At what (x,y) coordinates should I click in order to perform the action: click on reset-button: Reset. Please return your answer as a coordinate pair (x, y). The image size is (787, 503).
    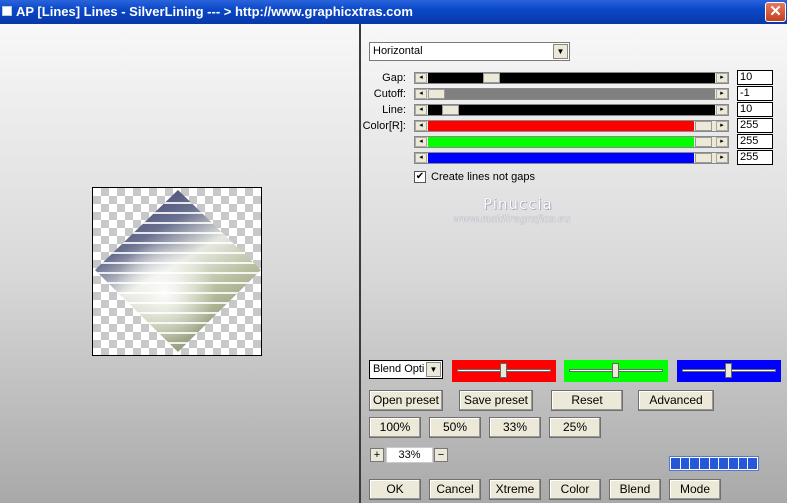
    Looking at the image, I should click on (587, 400).